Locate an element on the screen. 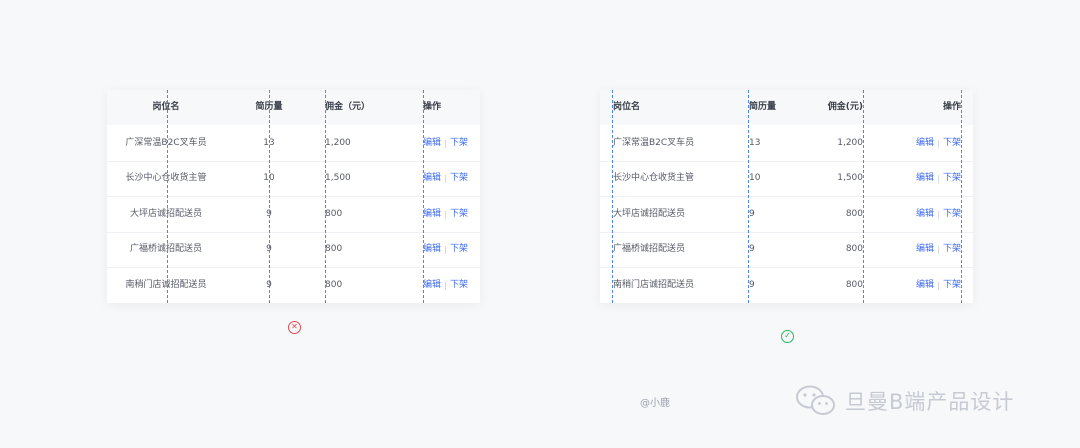 Image resolution: width=1080 pixels, height=448 pixels. cell-resume-count: 10 is located at coordinates (755, 178).